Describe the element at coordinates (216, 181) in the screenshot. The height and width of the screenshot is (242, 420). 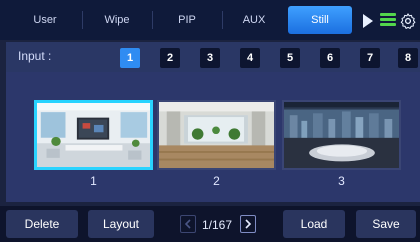
I see `still-label-2: 2` at that location.